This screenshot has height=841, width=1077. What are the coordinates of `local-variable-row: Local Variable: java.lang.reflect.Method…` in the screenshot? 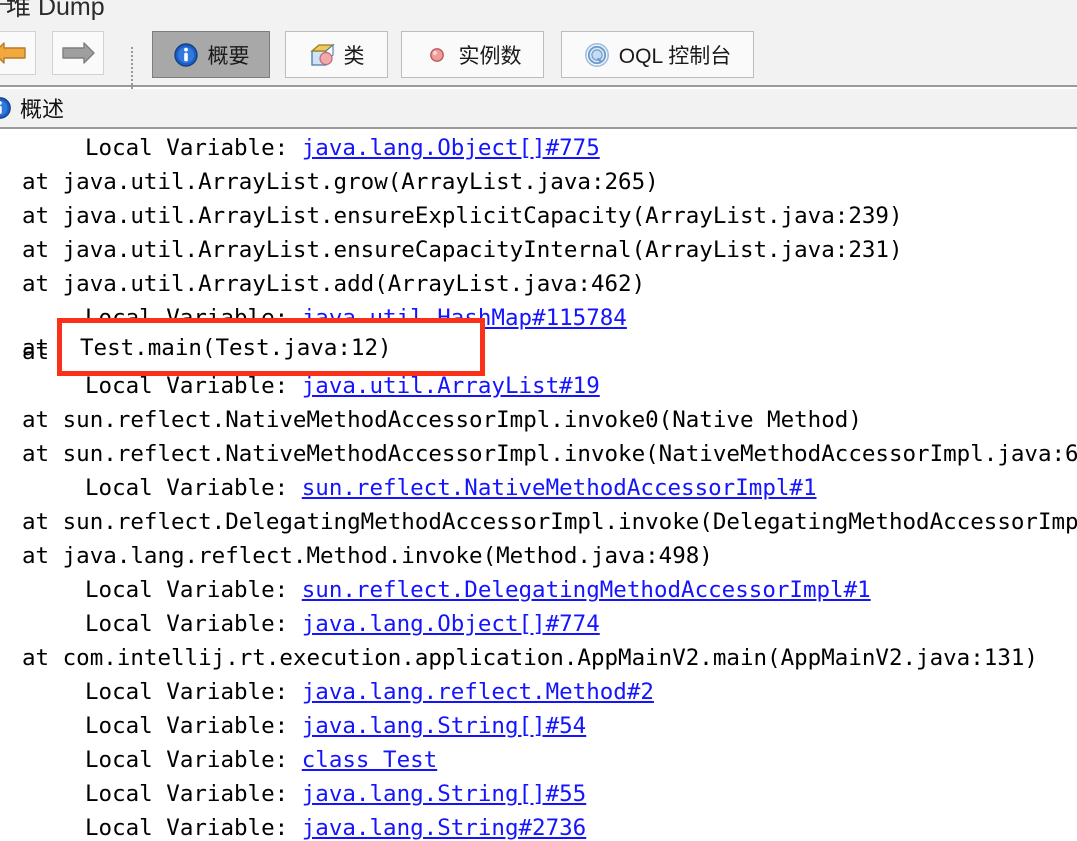 It's located at (538, 692).